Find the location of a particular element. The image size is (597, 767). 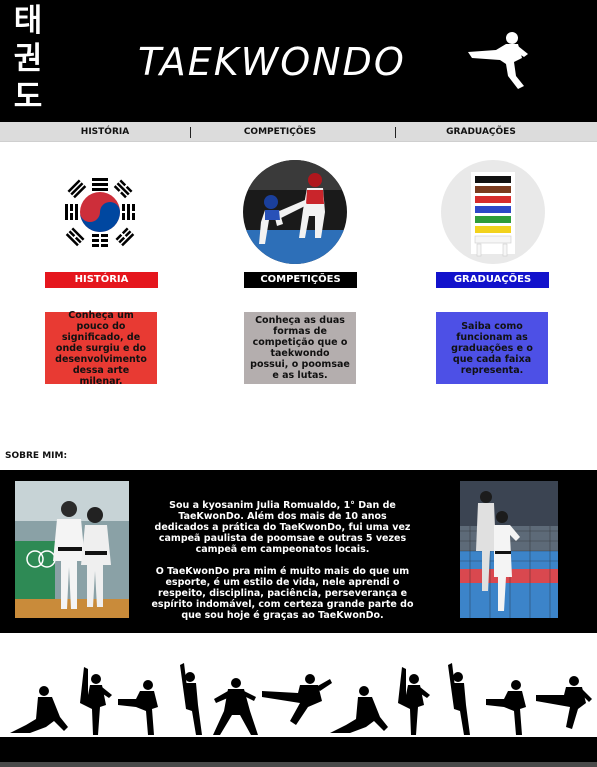

taekwondo-kicker-icon is located at coordinates (498, 60).